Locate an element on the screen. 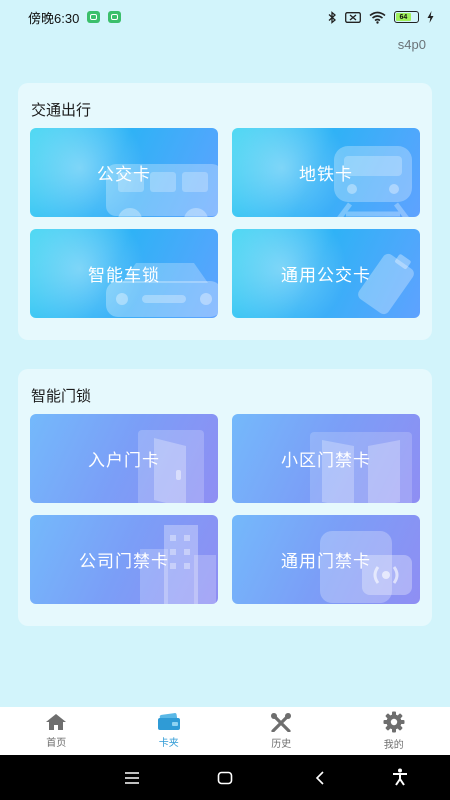 Image resolution: width=450 pixels, height=800 pixels. card-label: 通用公交卡 is located at coordinates (326, 275).